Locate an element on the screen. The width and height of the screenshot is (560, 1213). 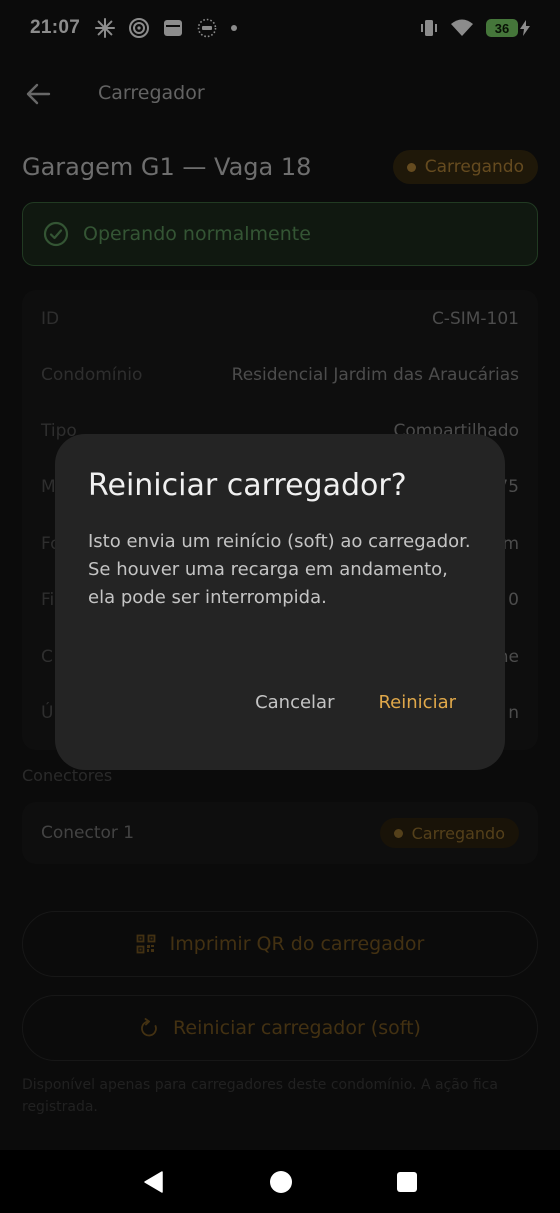
system-navigation-bar is located at coordinates (280, 1181).